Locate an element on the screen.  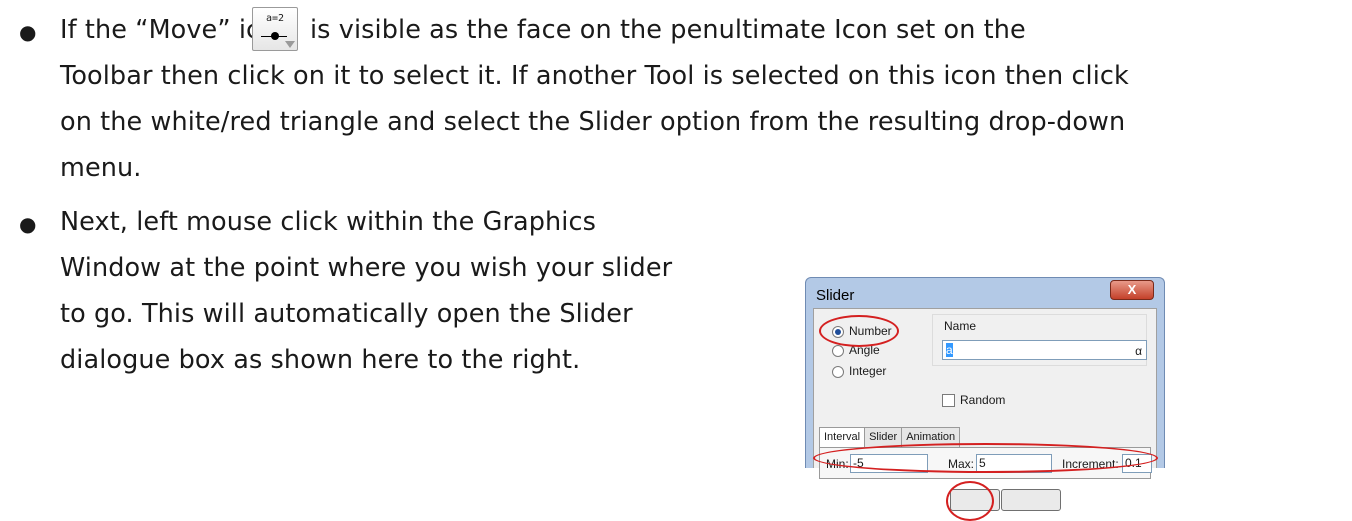
name-value: a is located at coordinates (949, 350).